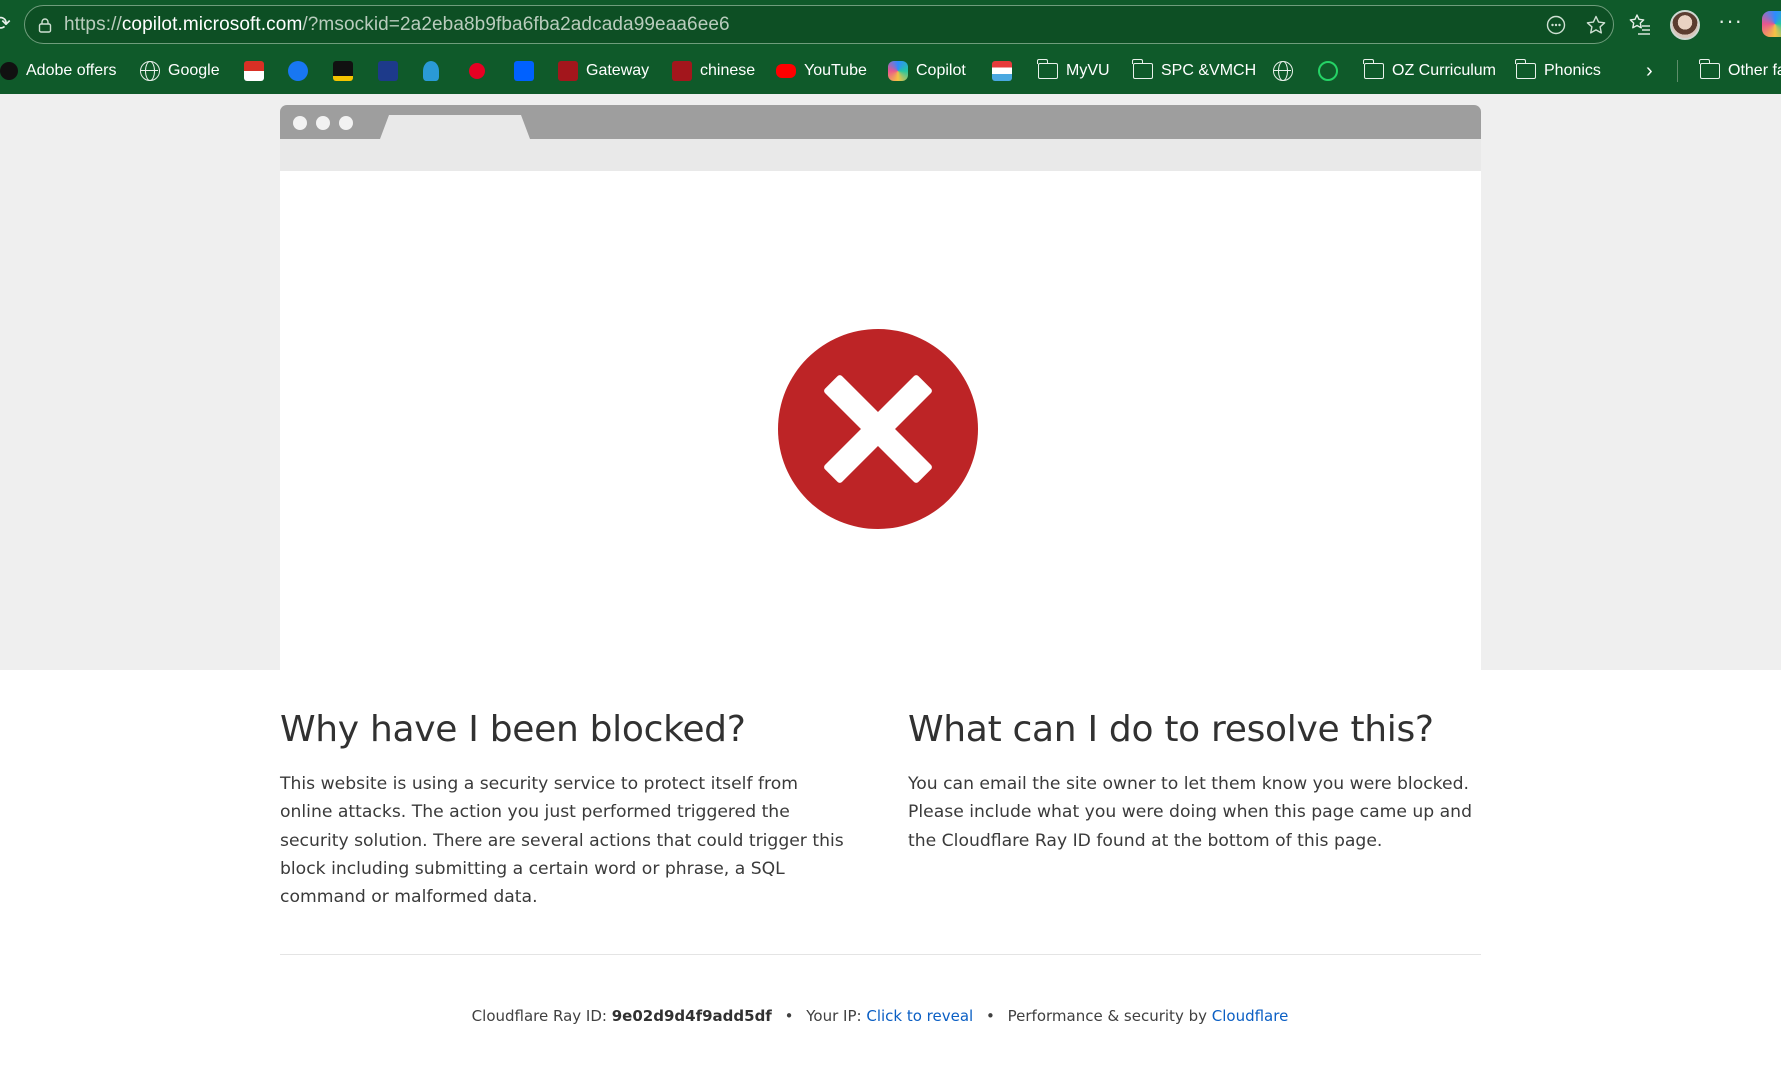 Image resolution: width=1781 pixels, height=1070 pixels. I want to click on reveal-ip-link: Click to reveal, so click(919, 1016).